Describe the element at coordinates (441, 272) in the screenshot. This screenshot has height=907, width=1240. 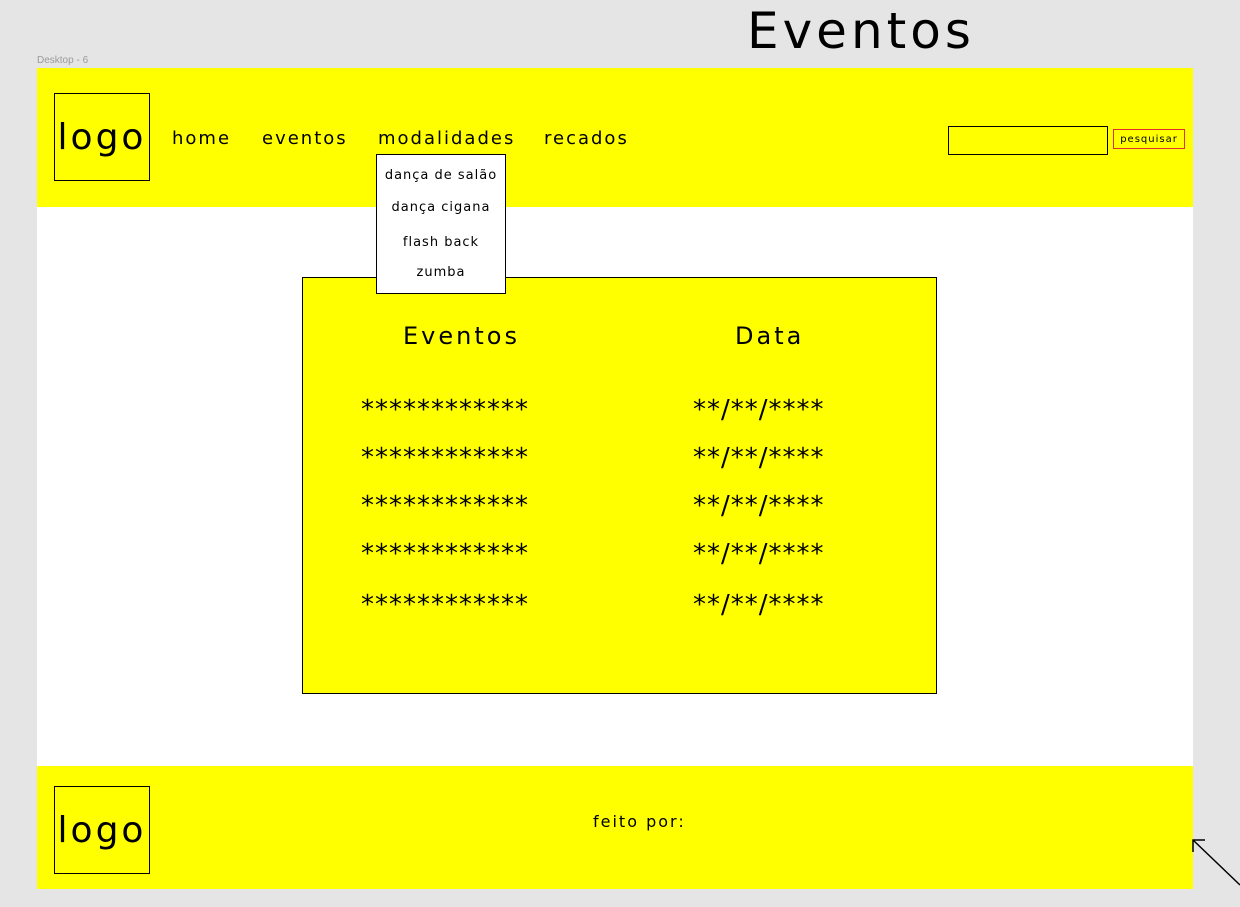
I see `dropdown-item-zumba: zumba` at that location.